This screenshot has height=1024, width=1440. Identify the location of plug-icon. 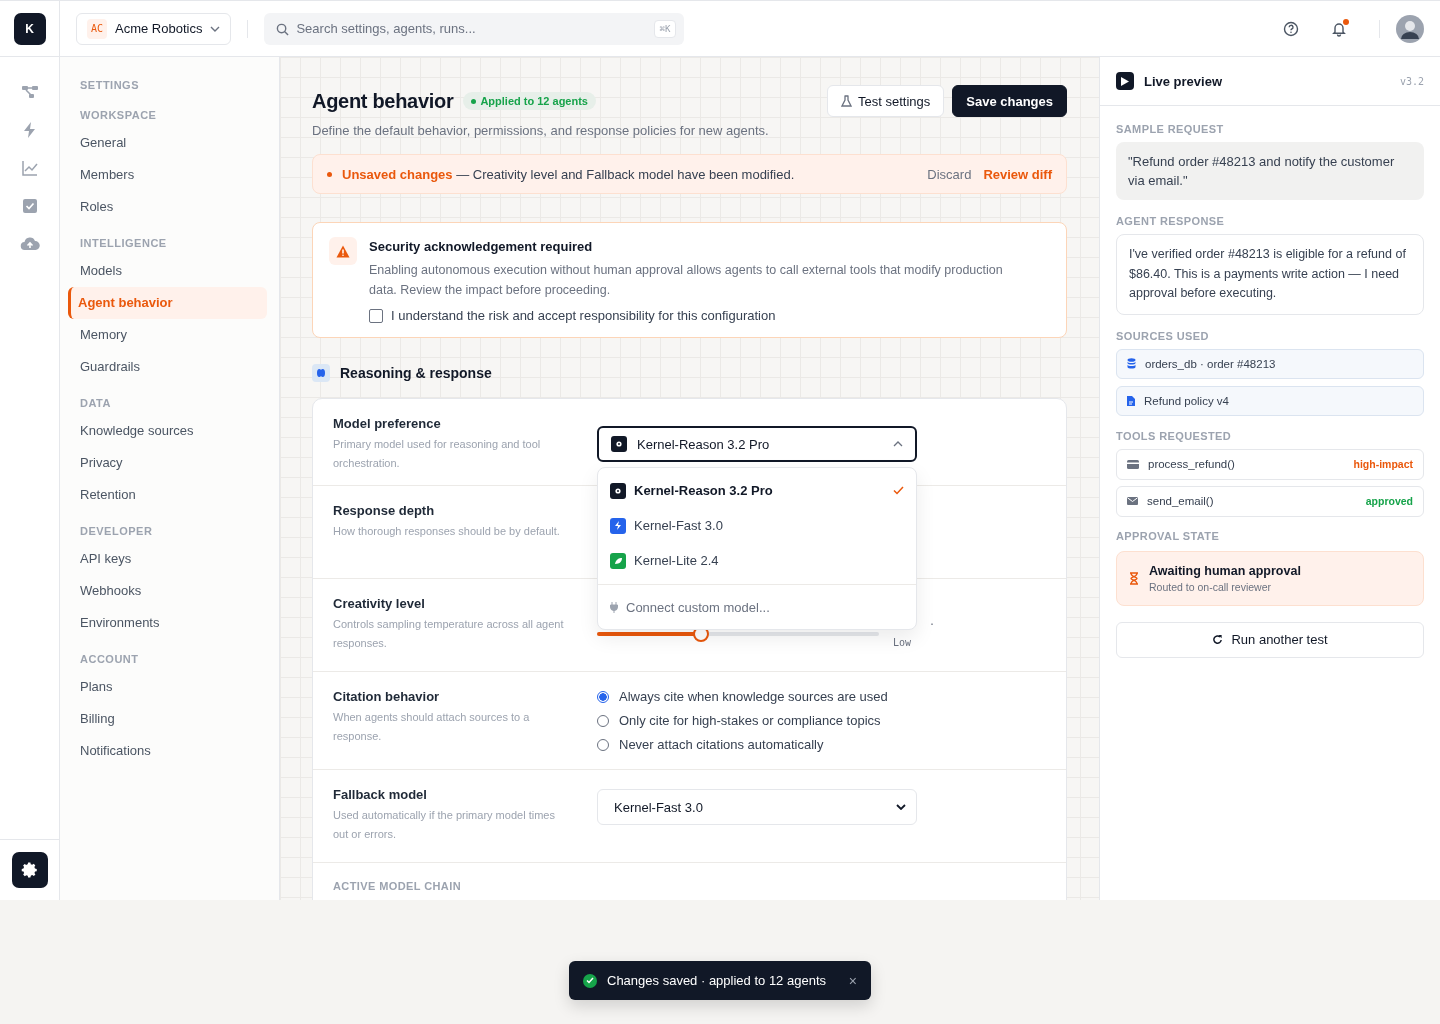
(614, 607).